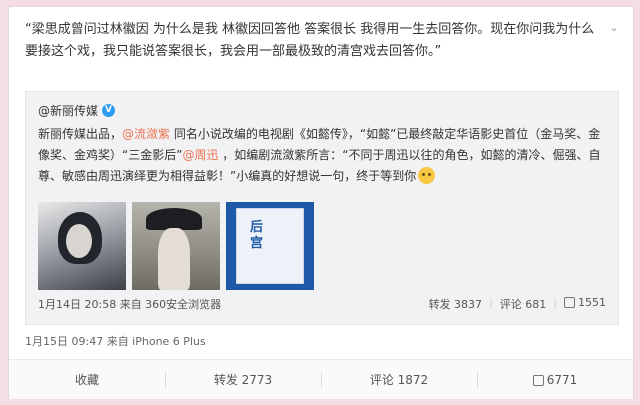 The image size is (640, 405). I want to click on repost-meta: 1月14日 20:58 来自 360安全浏览器, so click(129, 304).